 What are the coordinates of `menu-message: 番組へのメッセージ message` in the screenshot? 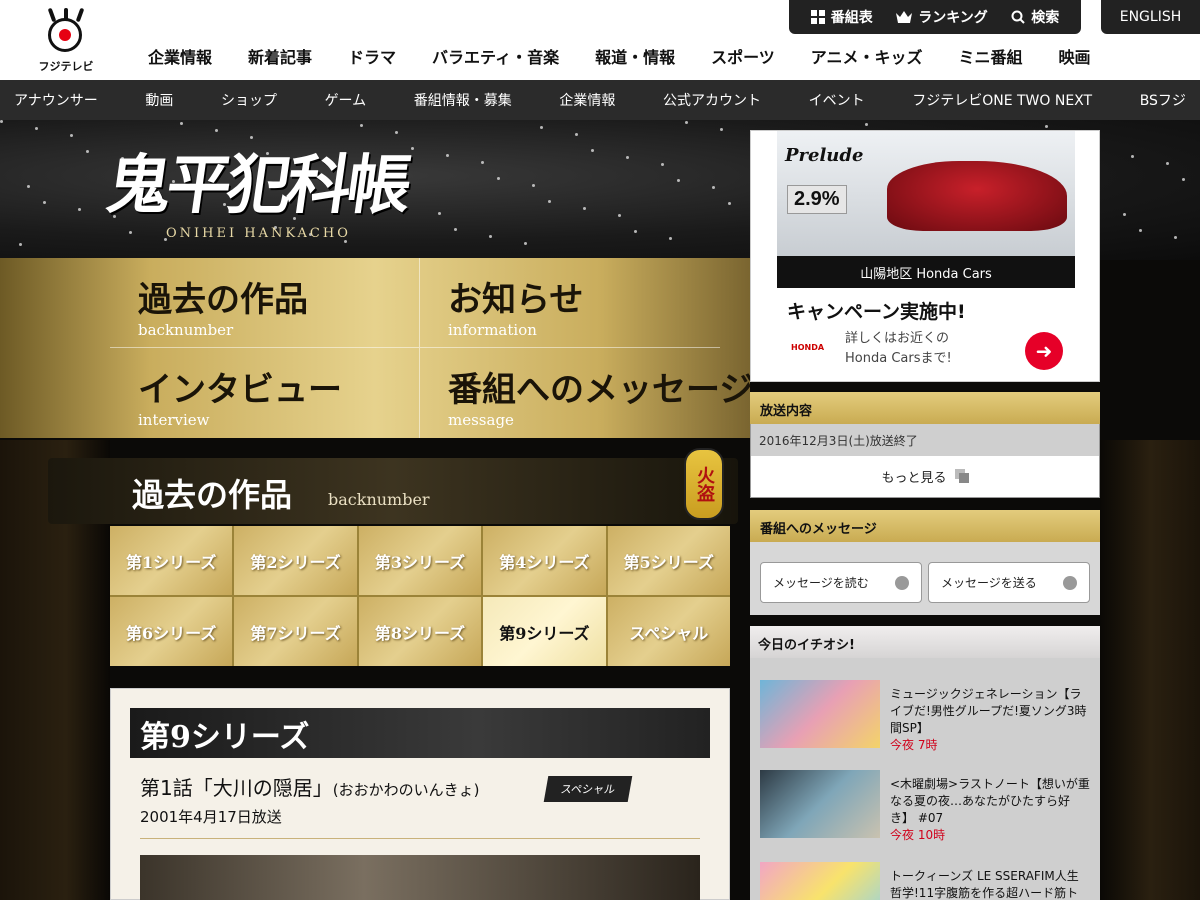 It's located at (586, 393).